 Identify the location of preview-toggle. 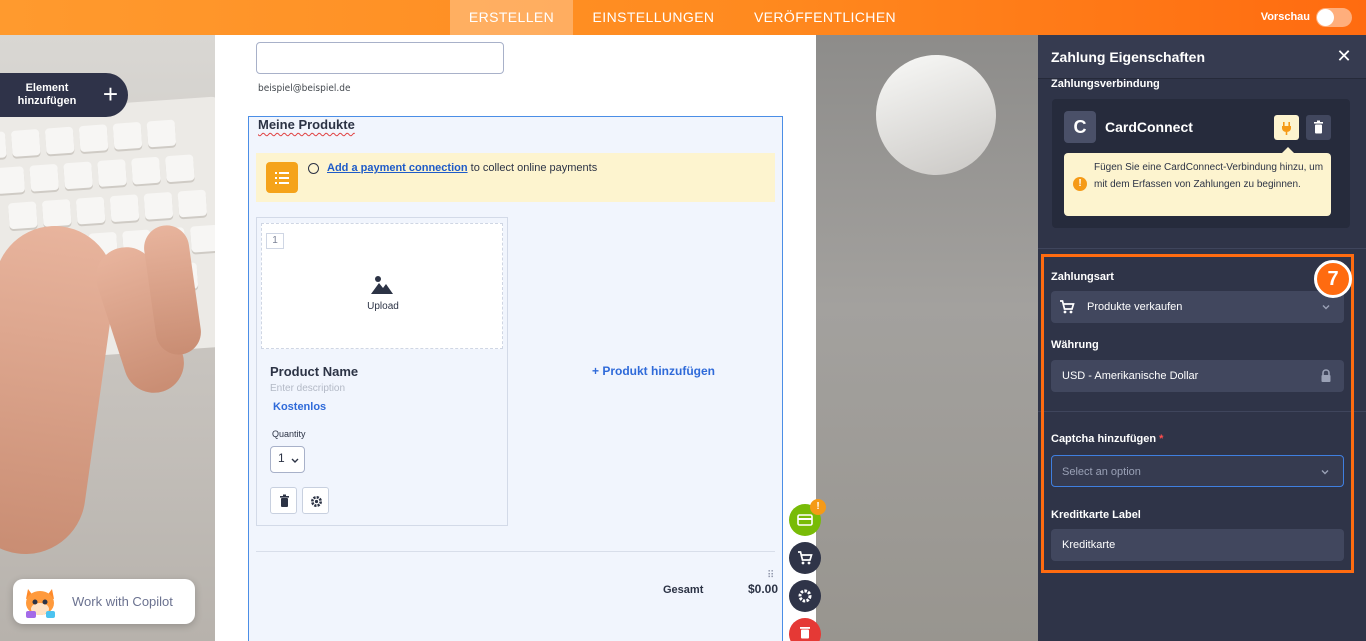
(1334, 17).